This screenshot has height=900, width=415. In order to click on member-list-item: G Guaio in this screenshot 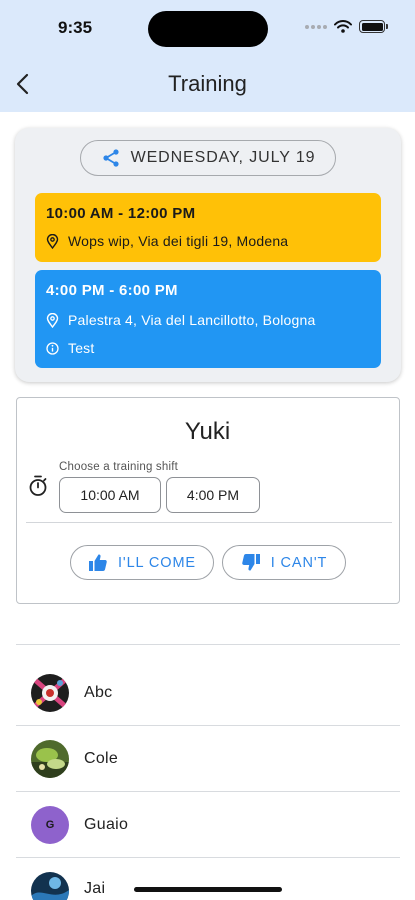, I will do `click(208, 825)`.